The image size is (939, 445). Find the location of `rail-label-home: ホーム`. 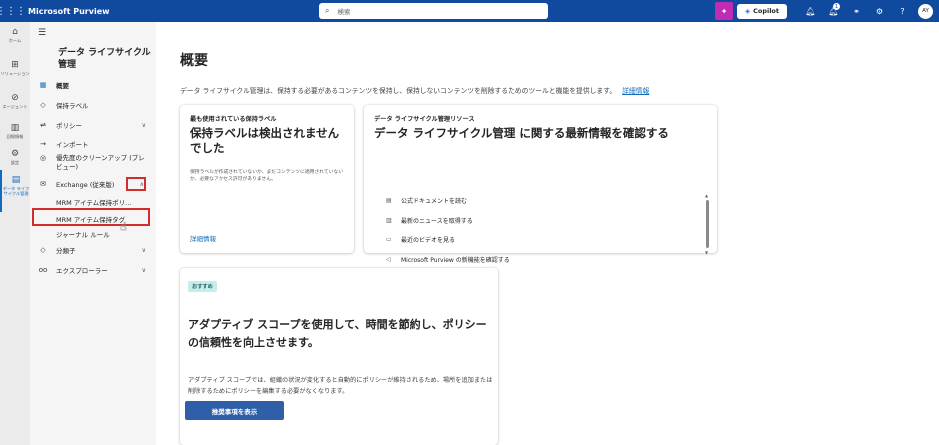

rail-label-home: ホーム is located at coordinates (15, 40).